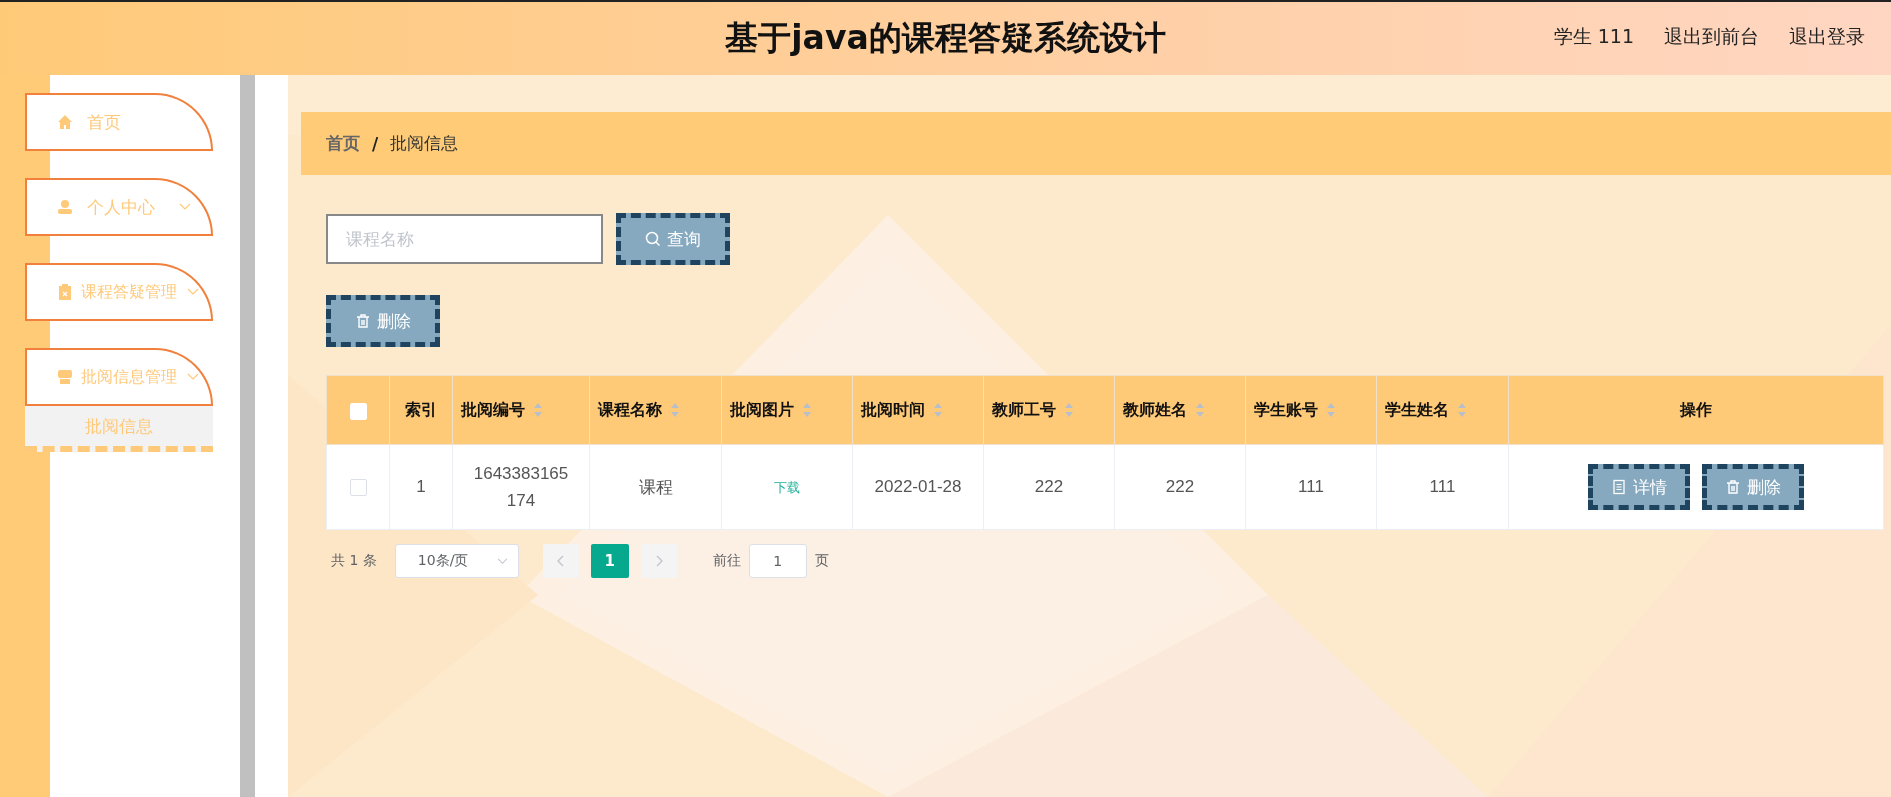 The height and width of the screenshot is (797, 1891). Describe the element at coordinates (653, 239) in the screenshot. I see `search-icon` at that location.